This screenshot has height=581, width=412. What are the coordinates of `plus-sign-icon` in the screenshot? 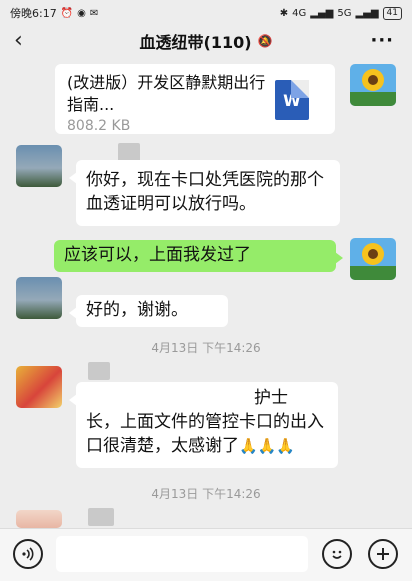 It's located at (383, 554).